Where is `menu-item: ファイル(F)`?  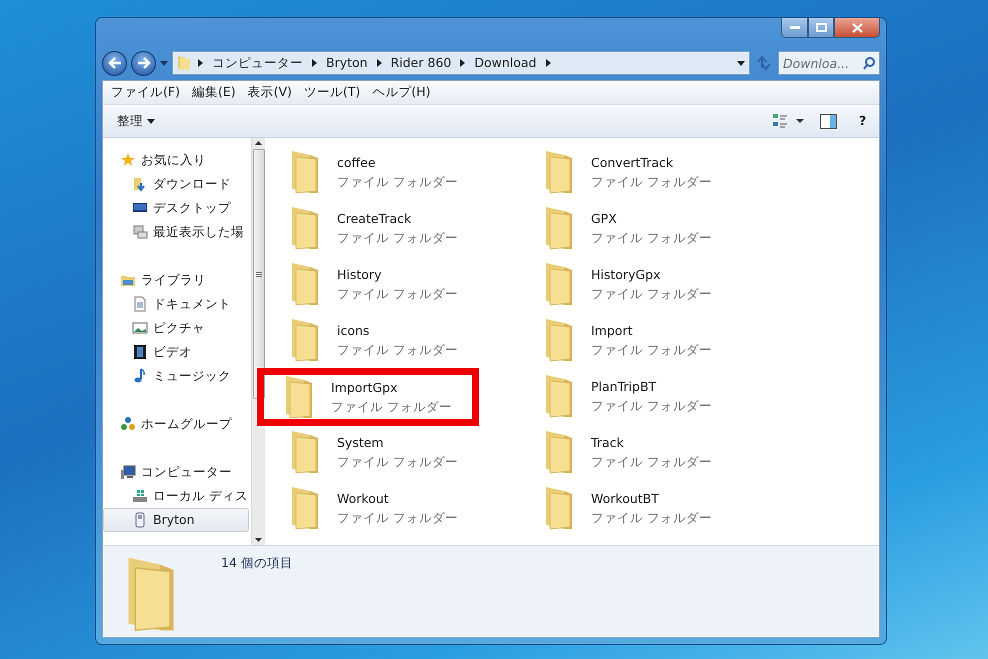 menu-item: ファイル(F) is located at coordinates (147, 92).